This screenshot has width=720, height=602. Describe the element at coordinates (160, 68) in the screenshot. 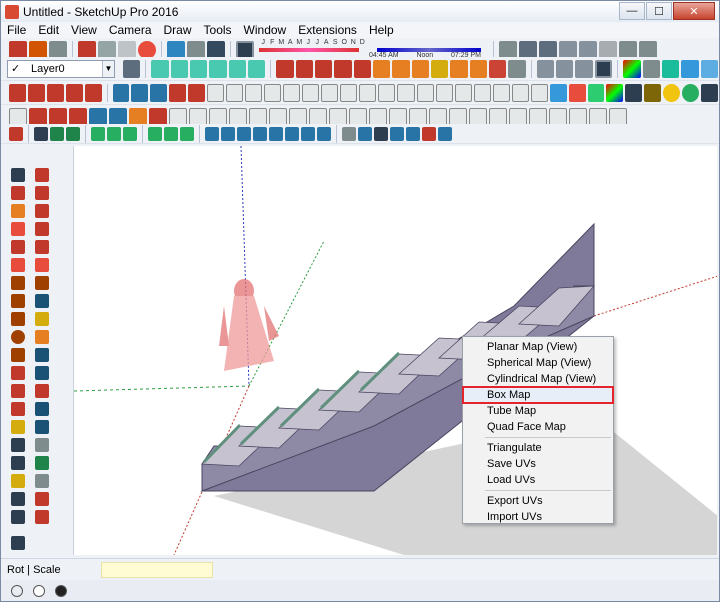

I see `iso-view-icon` at that location.